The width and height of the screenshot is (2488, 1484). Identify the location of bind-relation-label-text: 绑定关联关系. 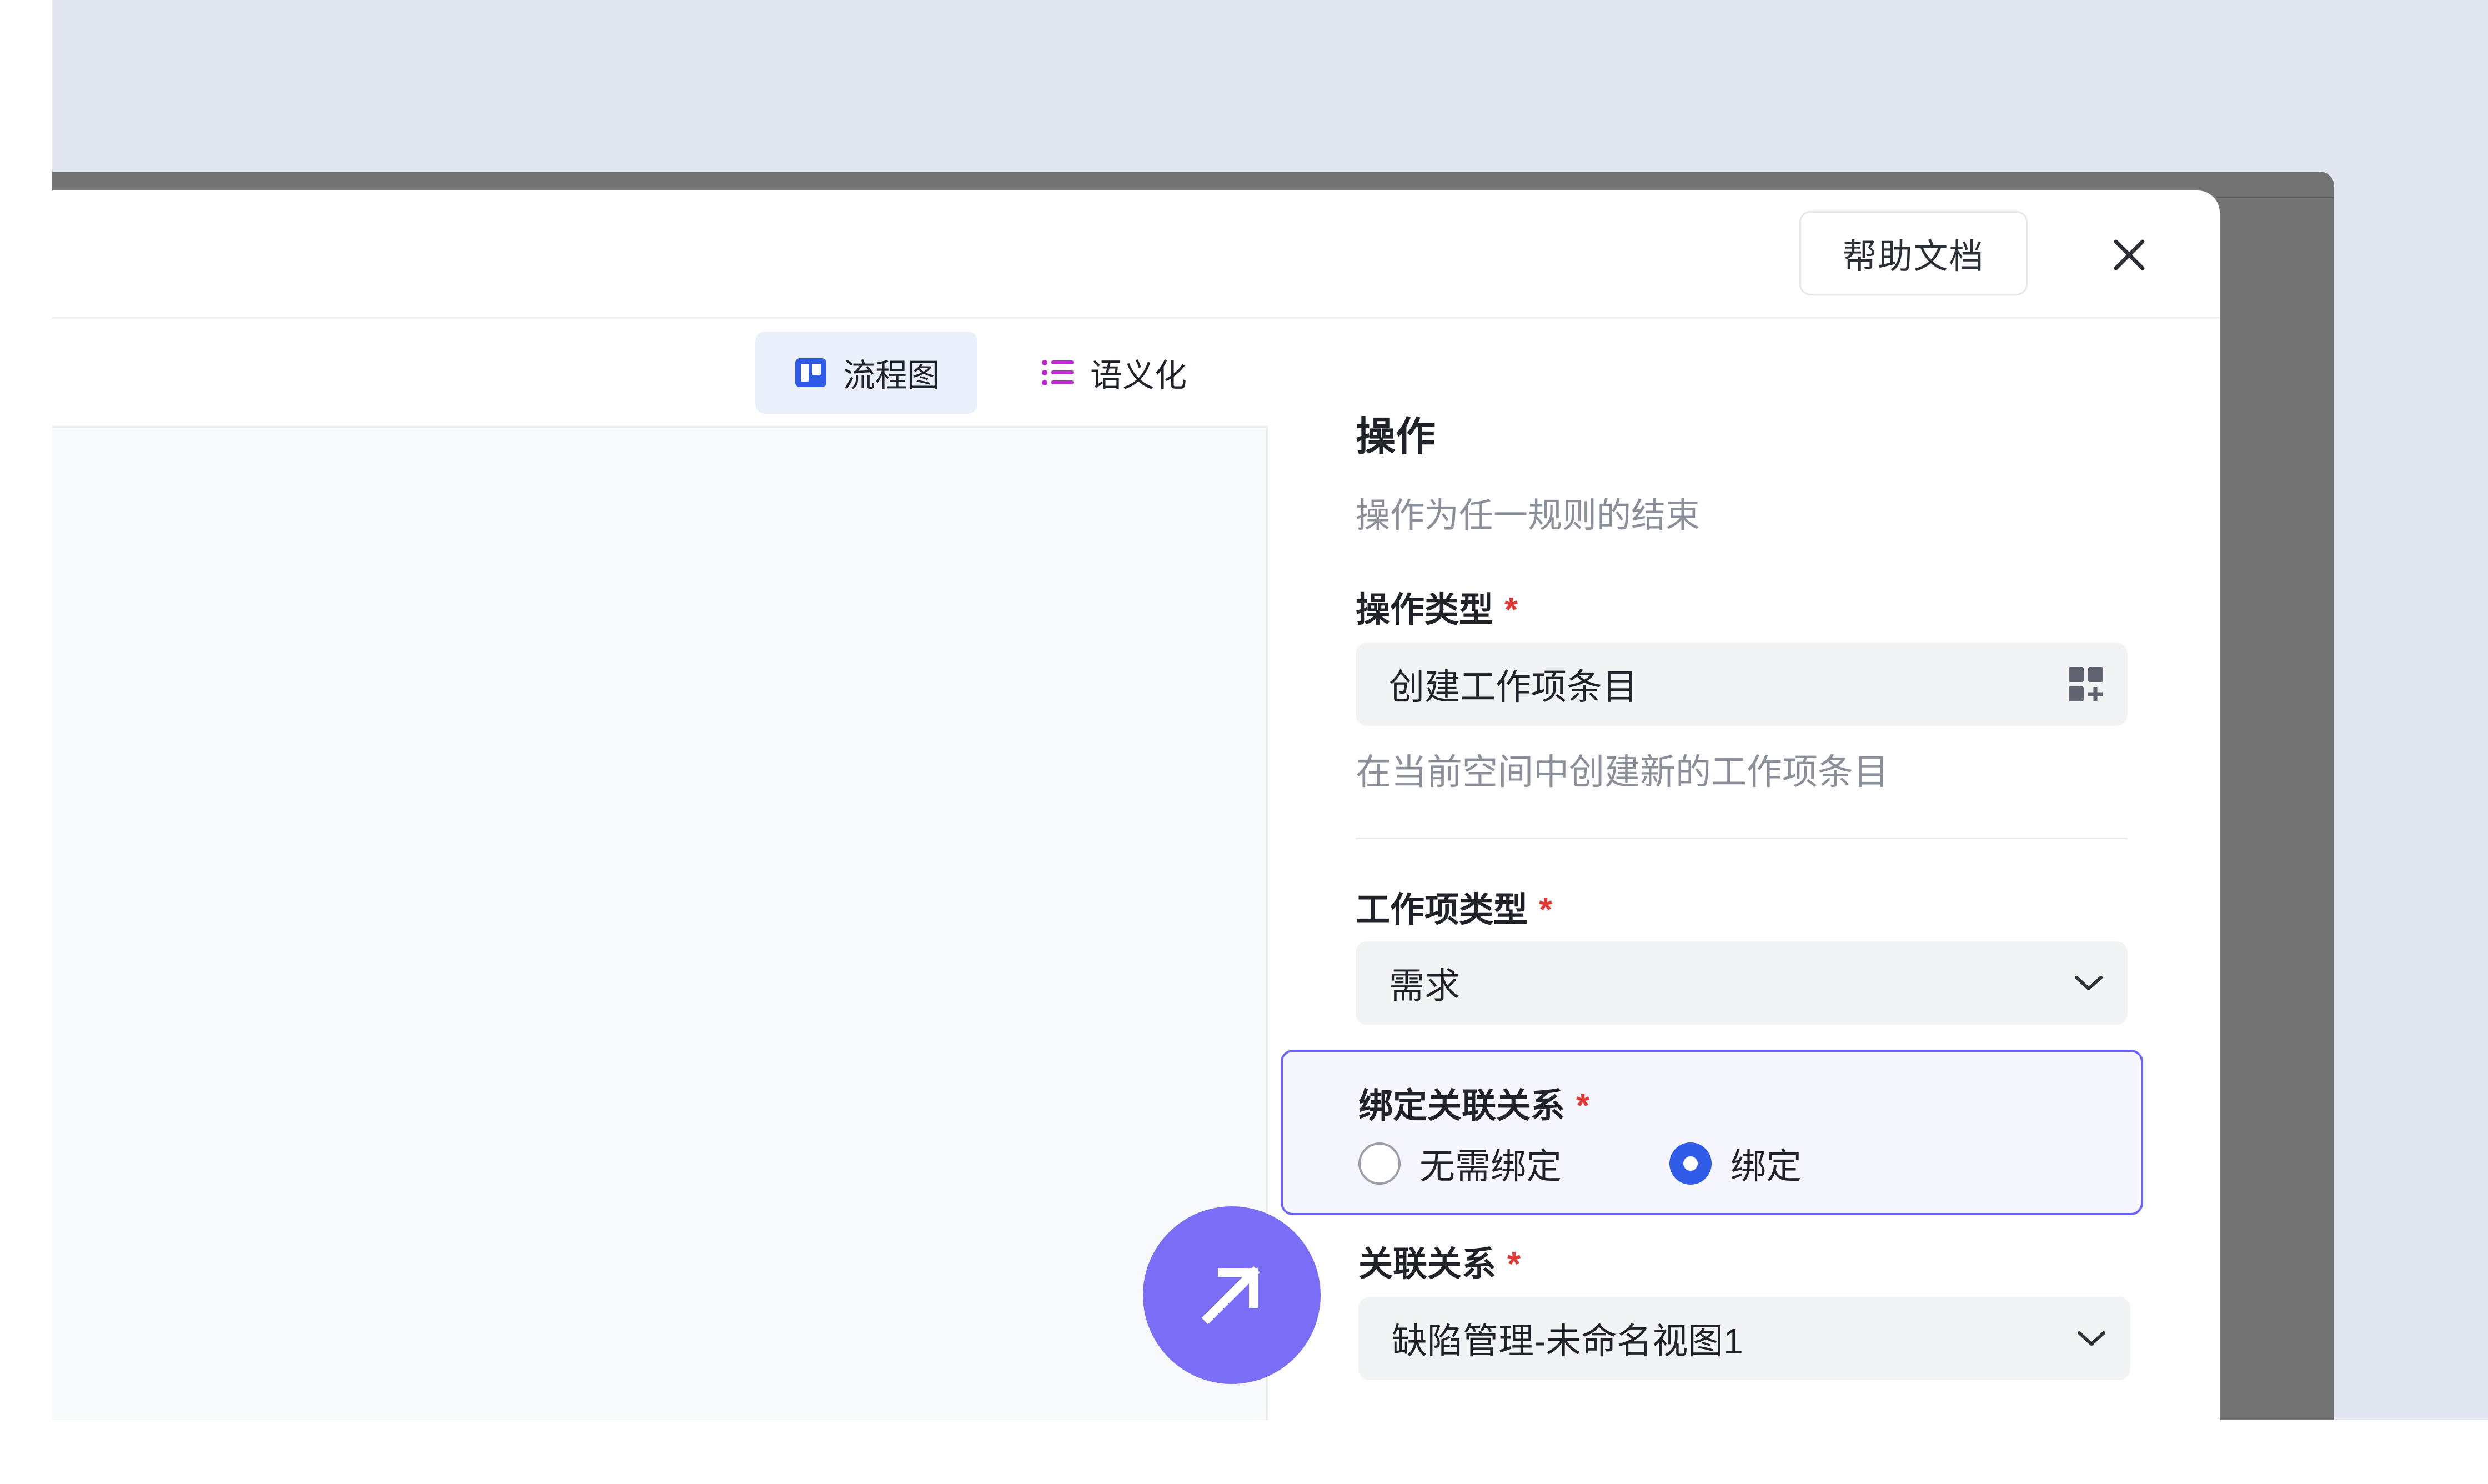
(1462, 1106).